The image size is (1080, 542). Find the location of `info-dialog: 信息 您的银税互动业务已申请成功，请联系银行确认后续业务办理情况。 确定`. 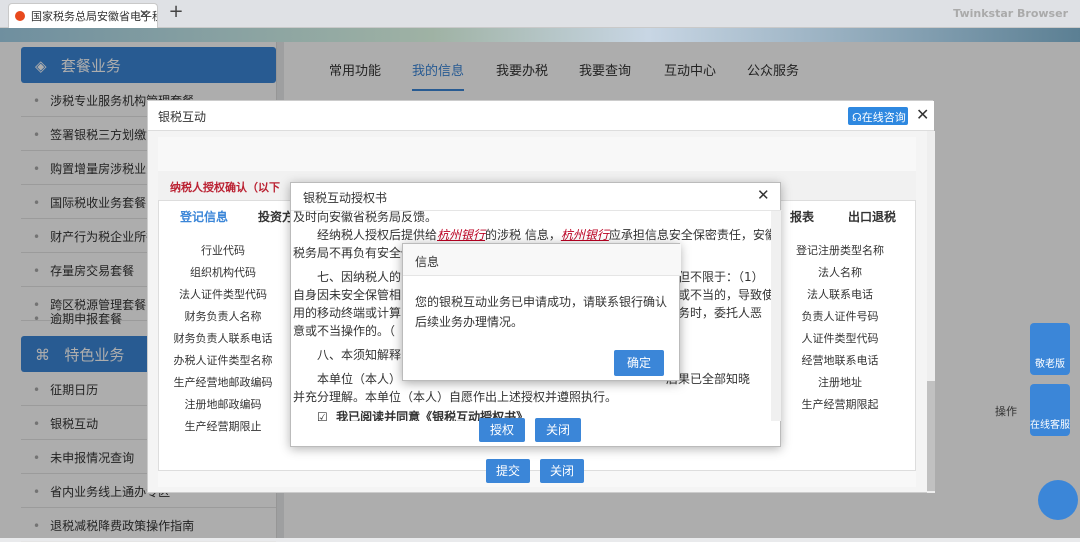

info-dialog: 信息 您的银税互动业务已申请成功，请联系银行确认后续业务办理情况。 确定 is located at coordinates (541, 312).